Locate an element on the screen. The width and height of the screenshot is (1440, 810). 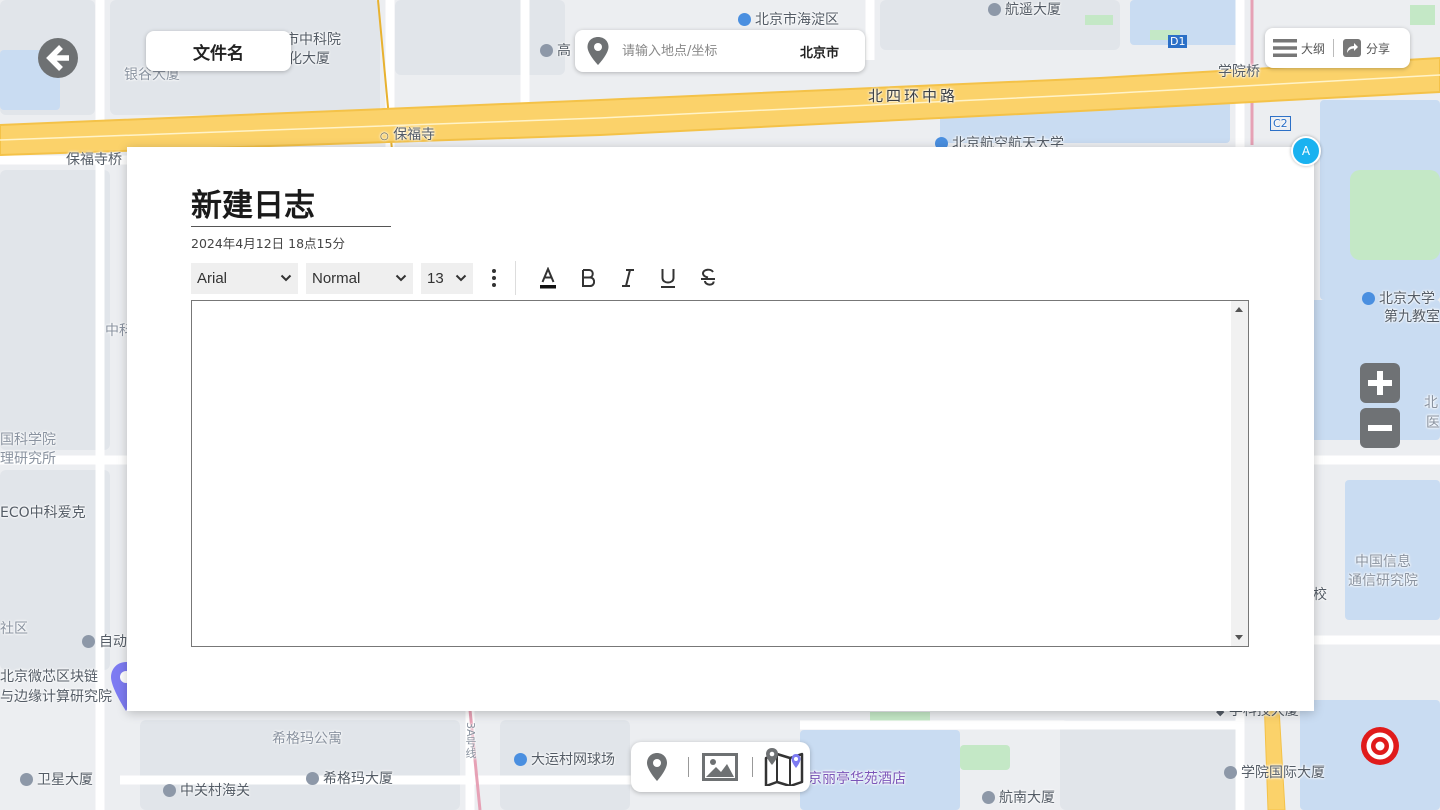
bold-button is located at coordinates (588, 278).